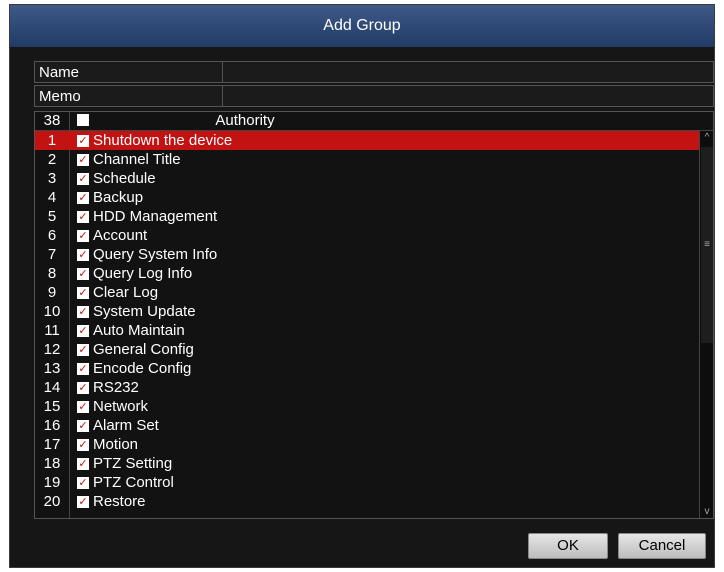  Describe the element at coordinates (52, 120) in the screenshot. I see `authority-count: 38` at that location.